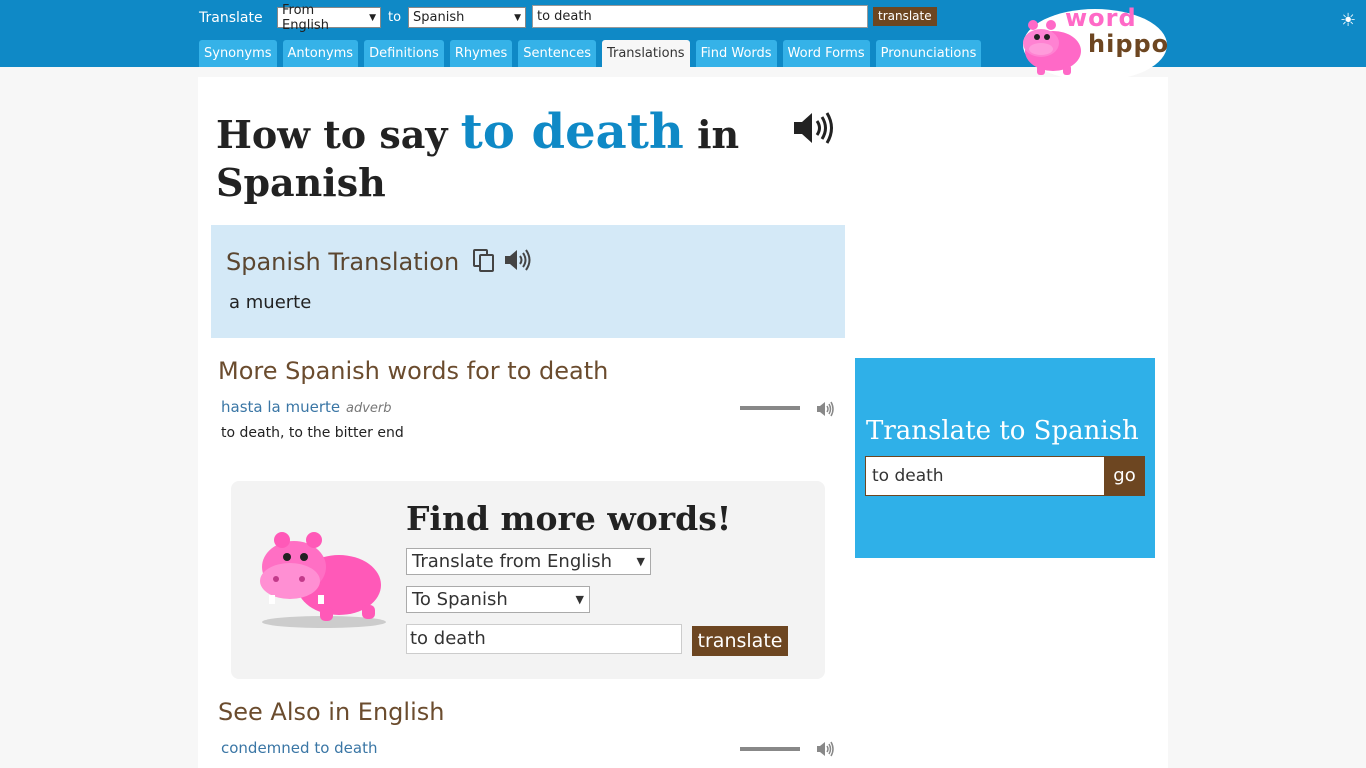 Image resolution: width=1366 pixels, height=768 pixels. I want to click on tab-synonyms: Synonyms, so click(238, 53).